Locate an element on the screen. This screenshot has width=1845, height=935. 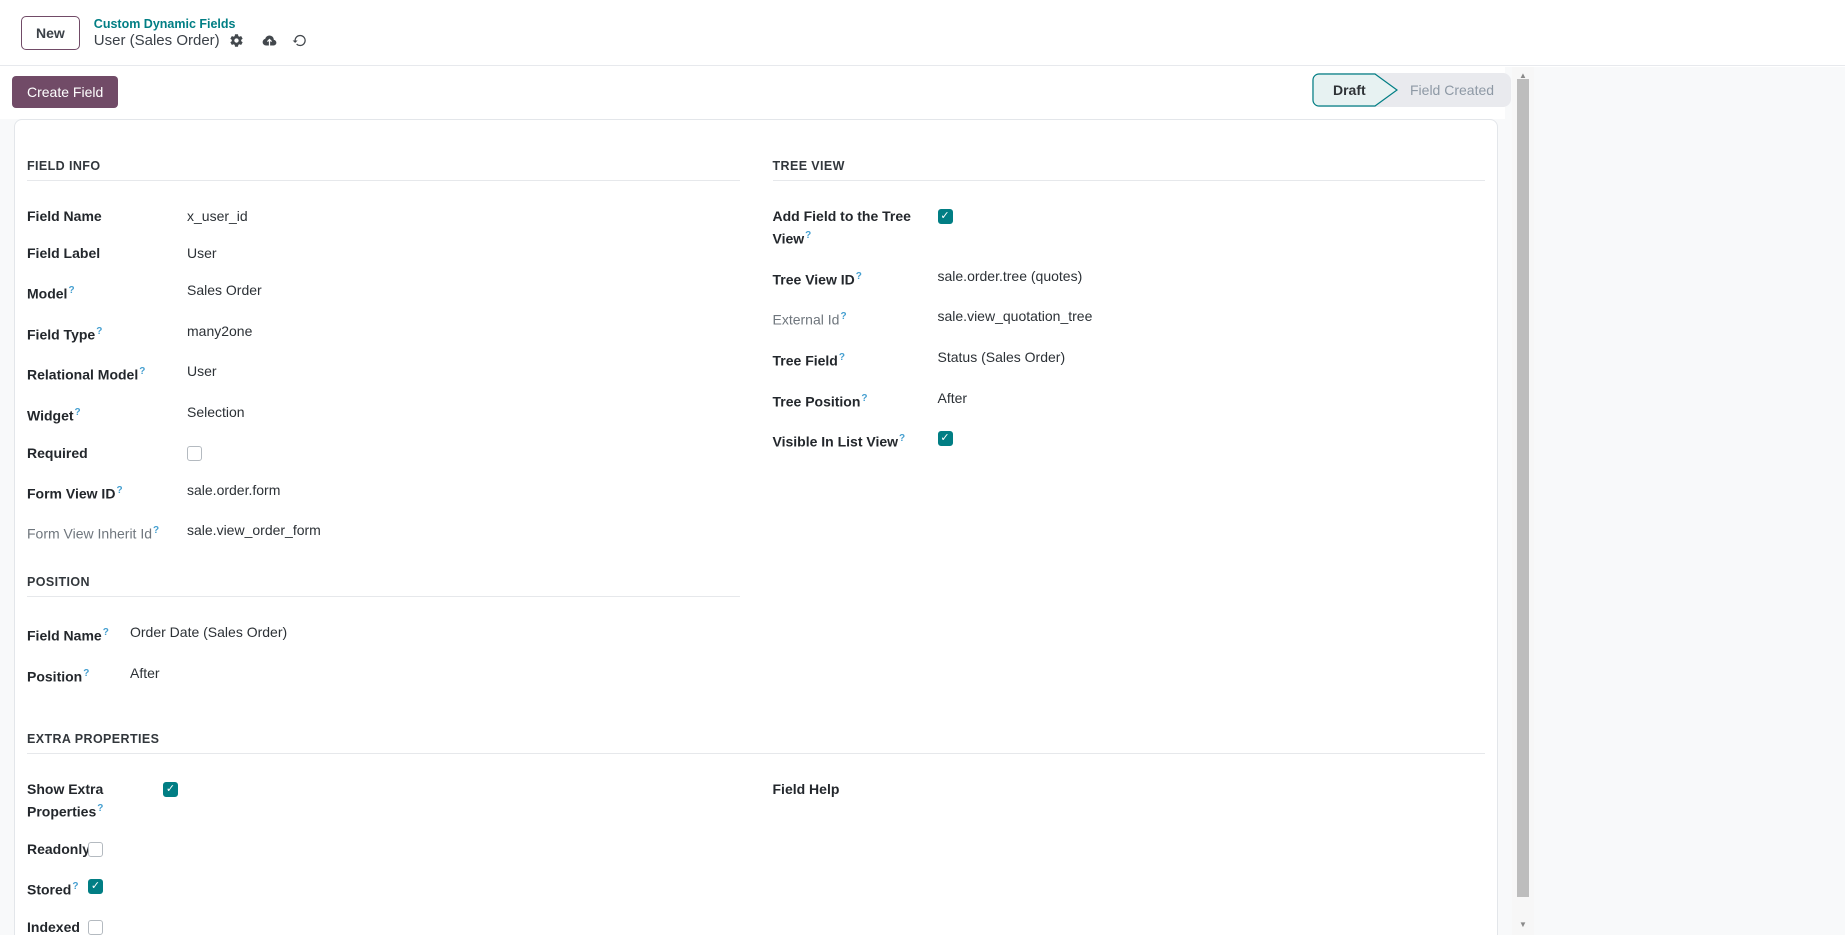
section-title-extra-properties: EXTRA PROPERTIES is located at coordinates (93, 739).